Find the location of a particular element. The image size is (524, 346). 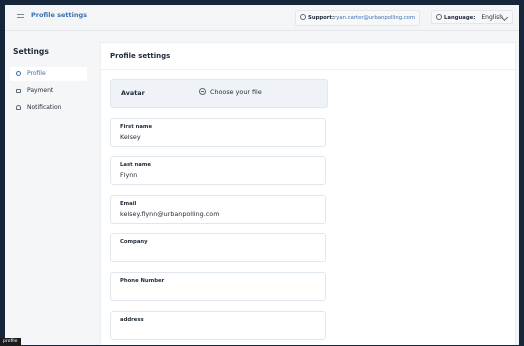

support-label: Support: is located at coordinates (321, 18).